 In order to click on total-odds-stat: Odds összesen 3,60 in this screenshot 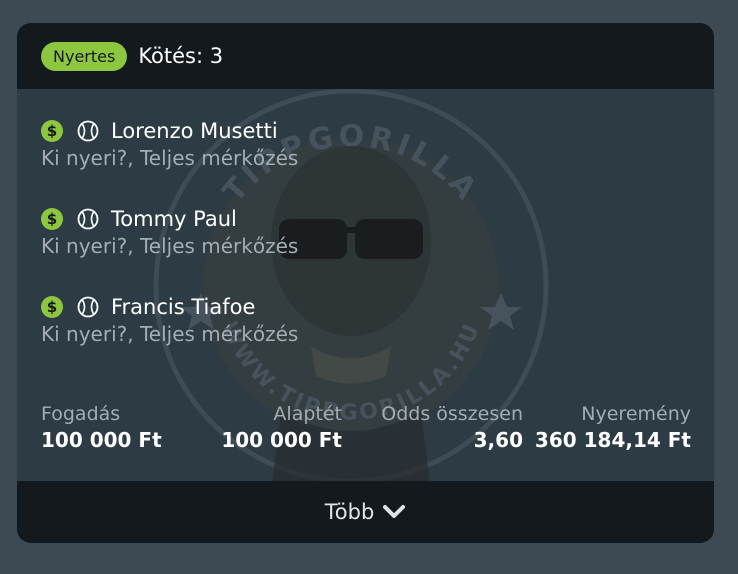, I will do `click(452, 427)`.